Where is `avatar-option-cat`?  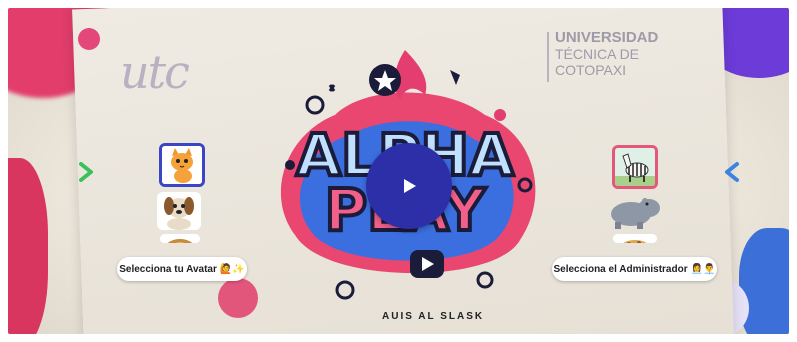 avatar-option-cat is located at coordinates (182, 165).